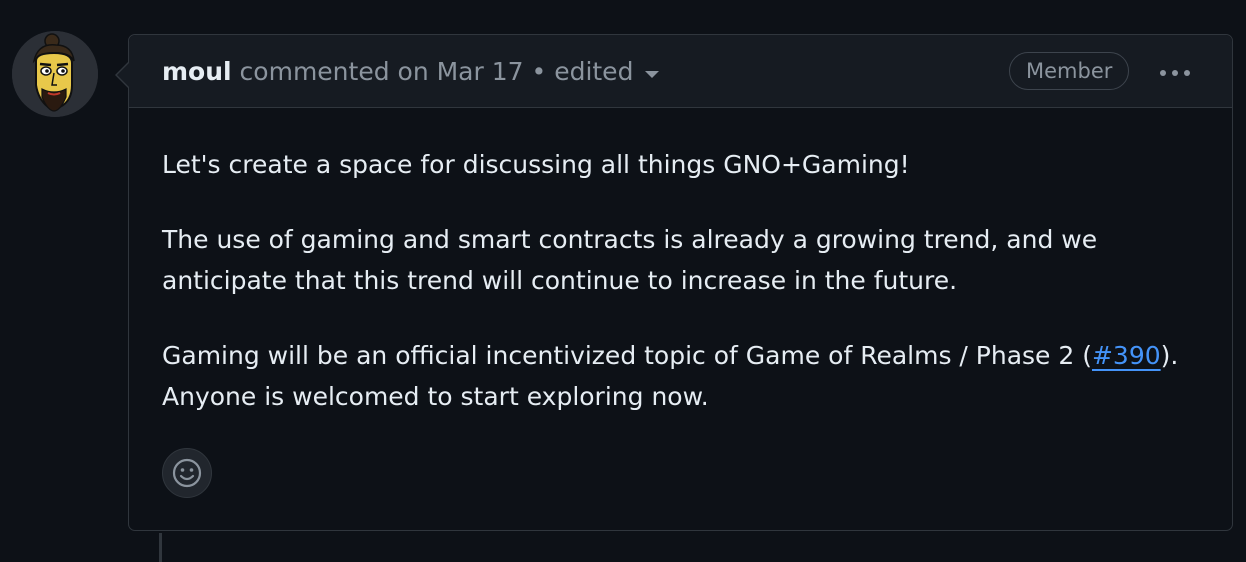 The width and height of the screenshot is (1246, 562). What do you see at coordinates (1126, 355) in the screenshot?
I see `issue-link: #390` at bounding box center [1126, 355].